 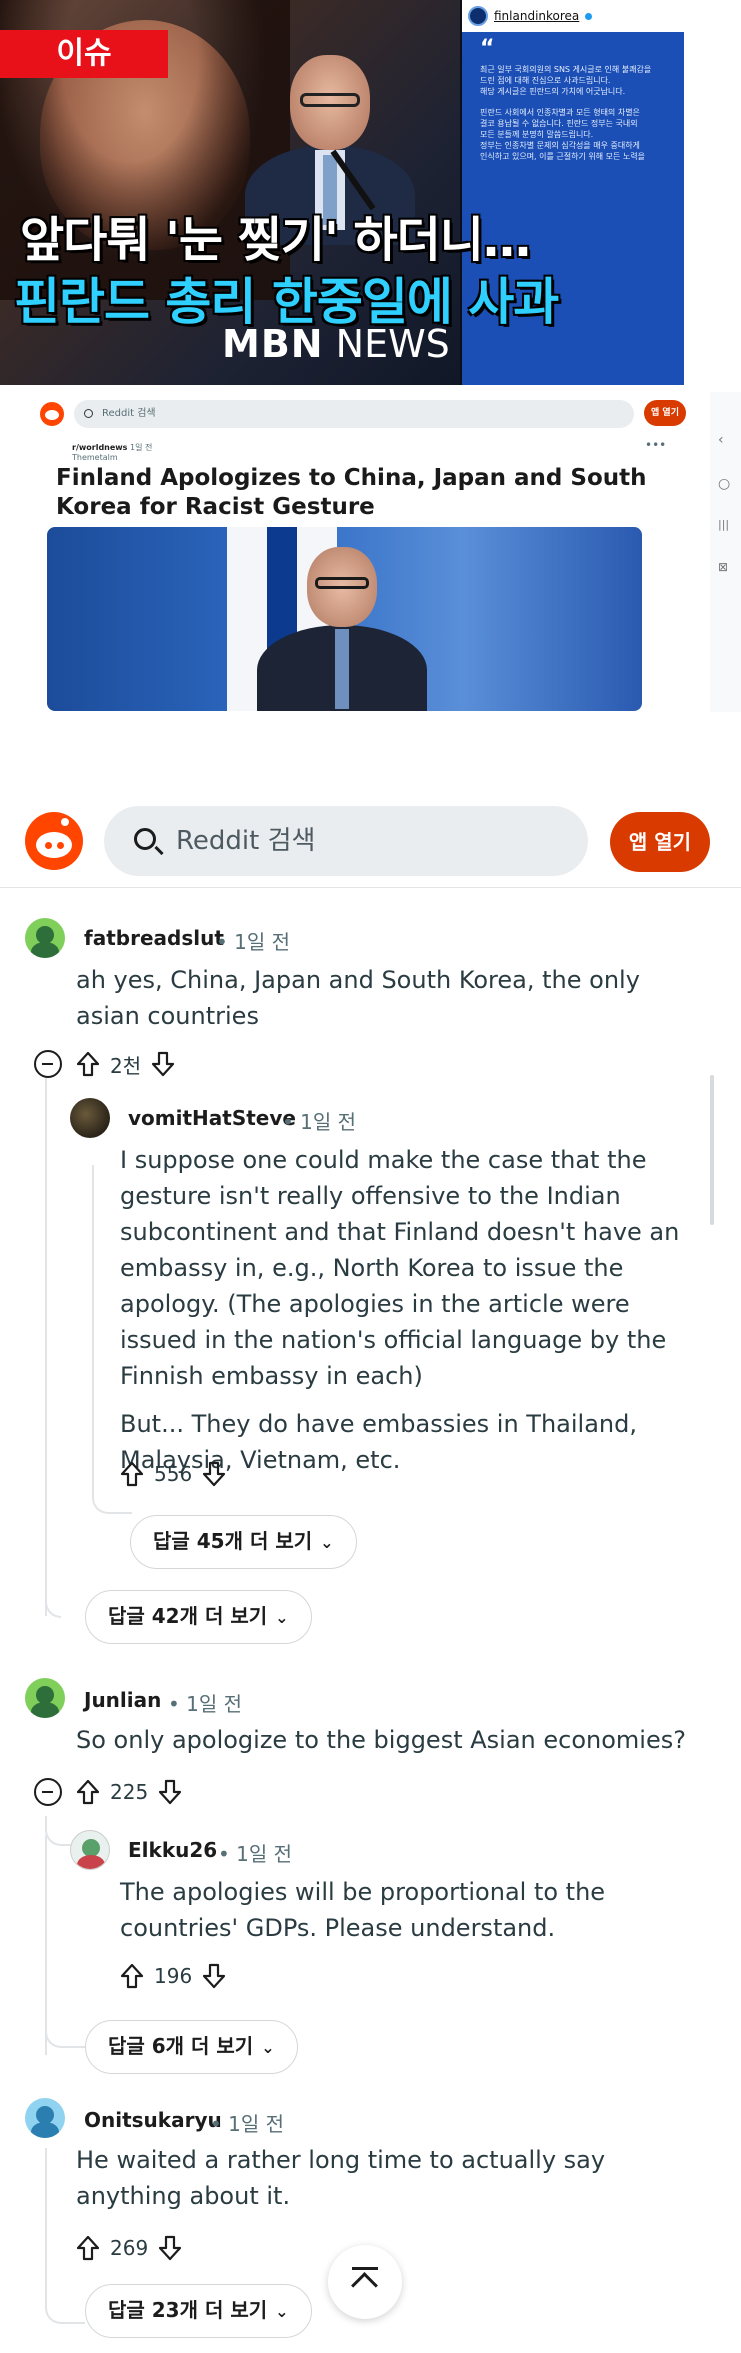 I want to click on more-replies-button: 답글 42개 더 보기 ⌄, so click(x=198, y=1617).